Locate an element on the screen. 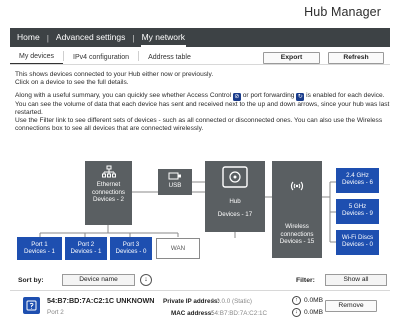 The image size is (400, 322). nav-advanced-settings: Advanced settings is located at coordinates (90, 37).